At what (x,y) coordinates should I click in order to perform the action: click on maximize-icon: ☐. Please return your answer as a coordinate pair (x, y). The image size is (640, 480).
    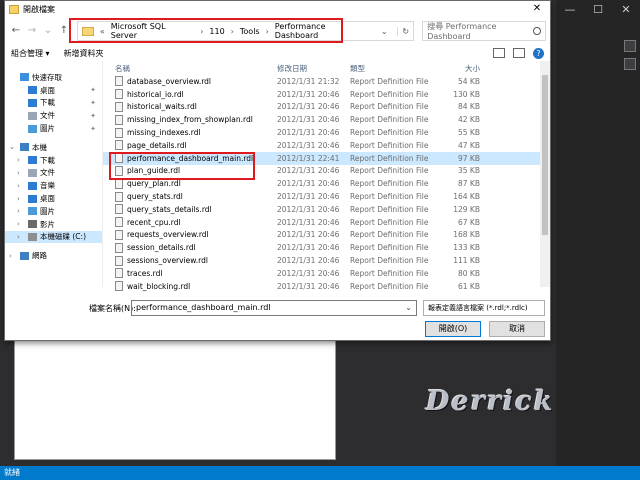
    Looking at the image, I should click on (598, 10).